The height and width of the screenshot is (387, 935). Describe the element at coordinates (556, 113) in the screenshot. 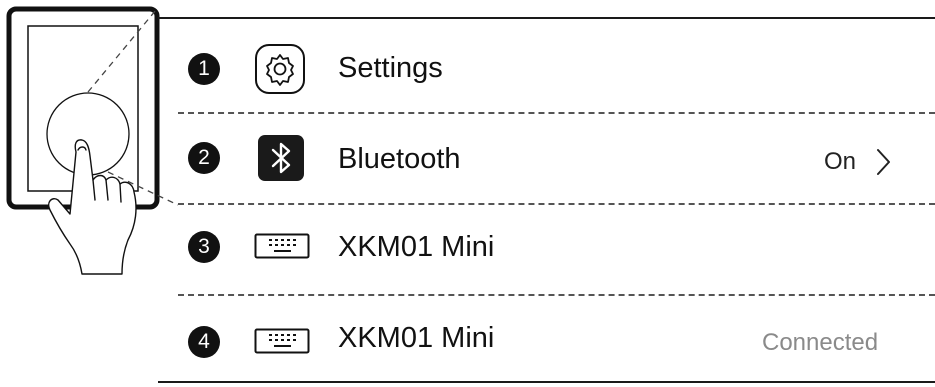

I see `divider` at that location.